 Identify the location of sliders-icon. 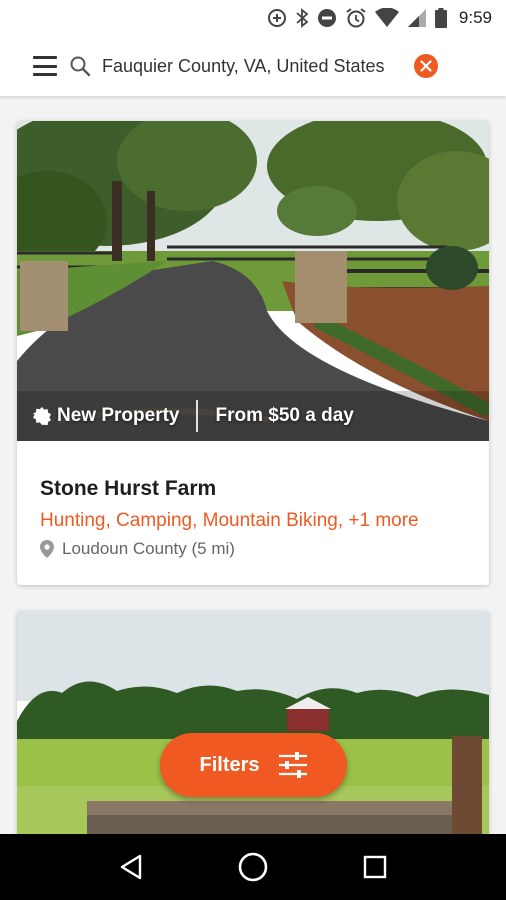
(292, 765).